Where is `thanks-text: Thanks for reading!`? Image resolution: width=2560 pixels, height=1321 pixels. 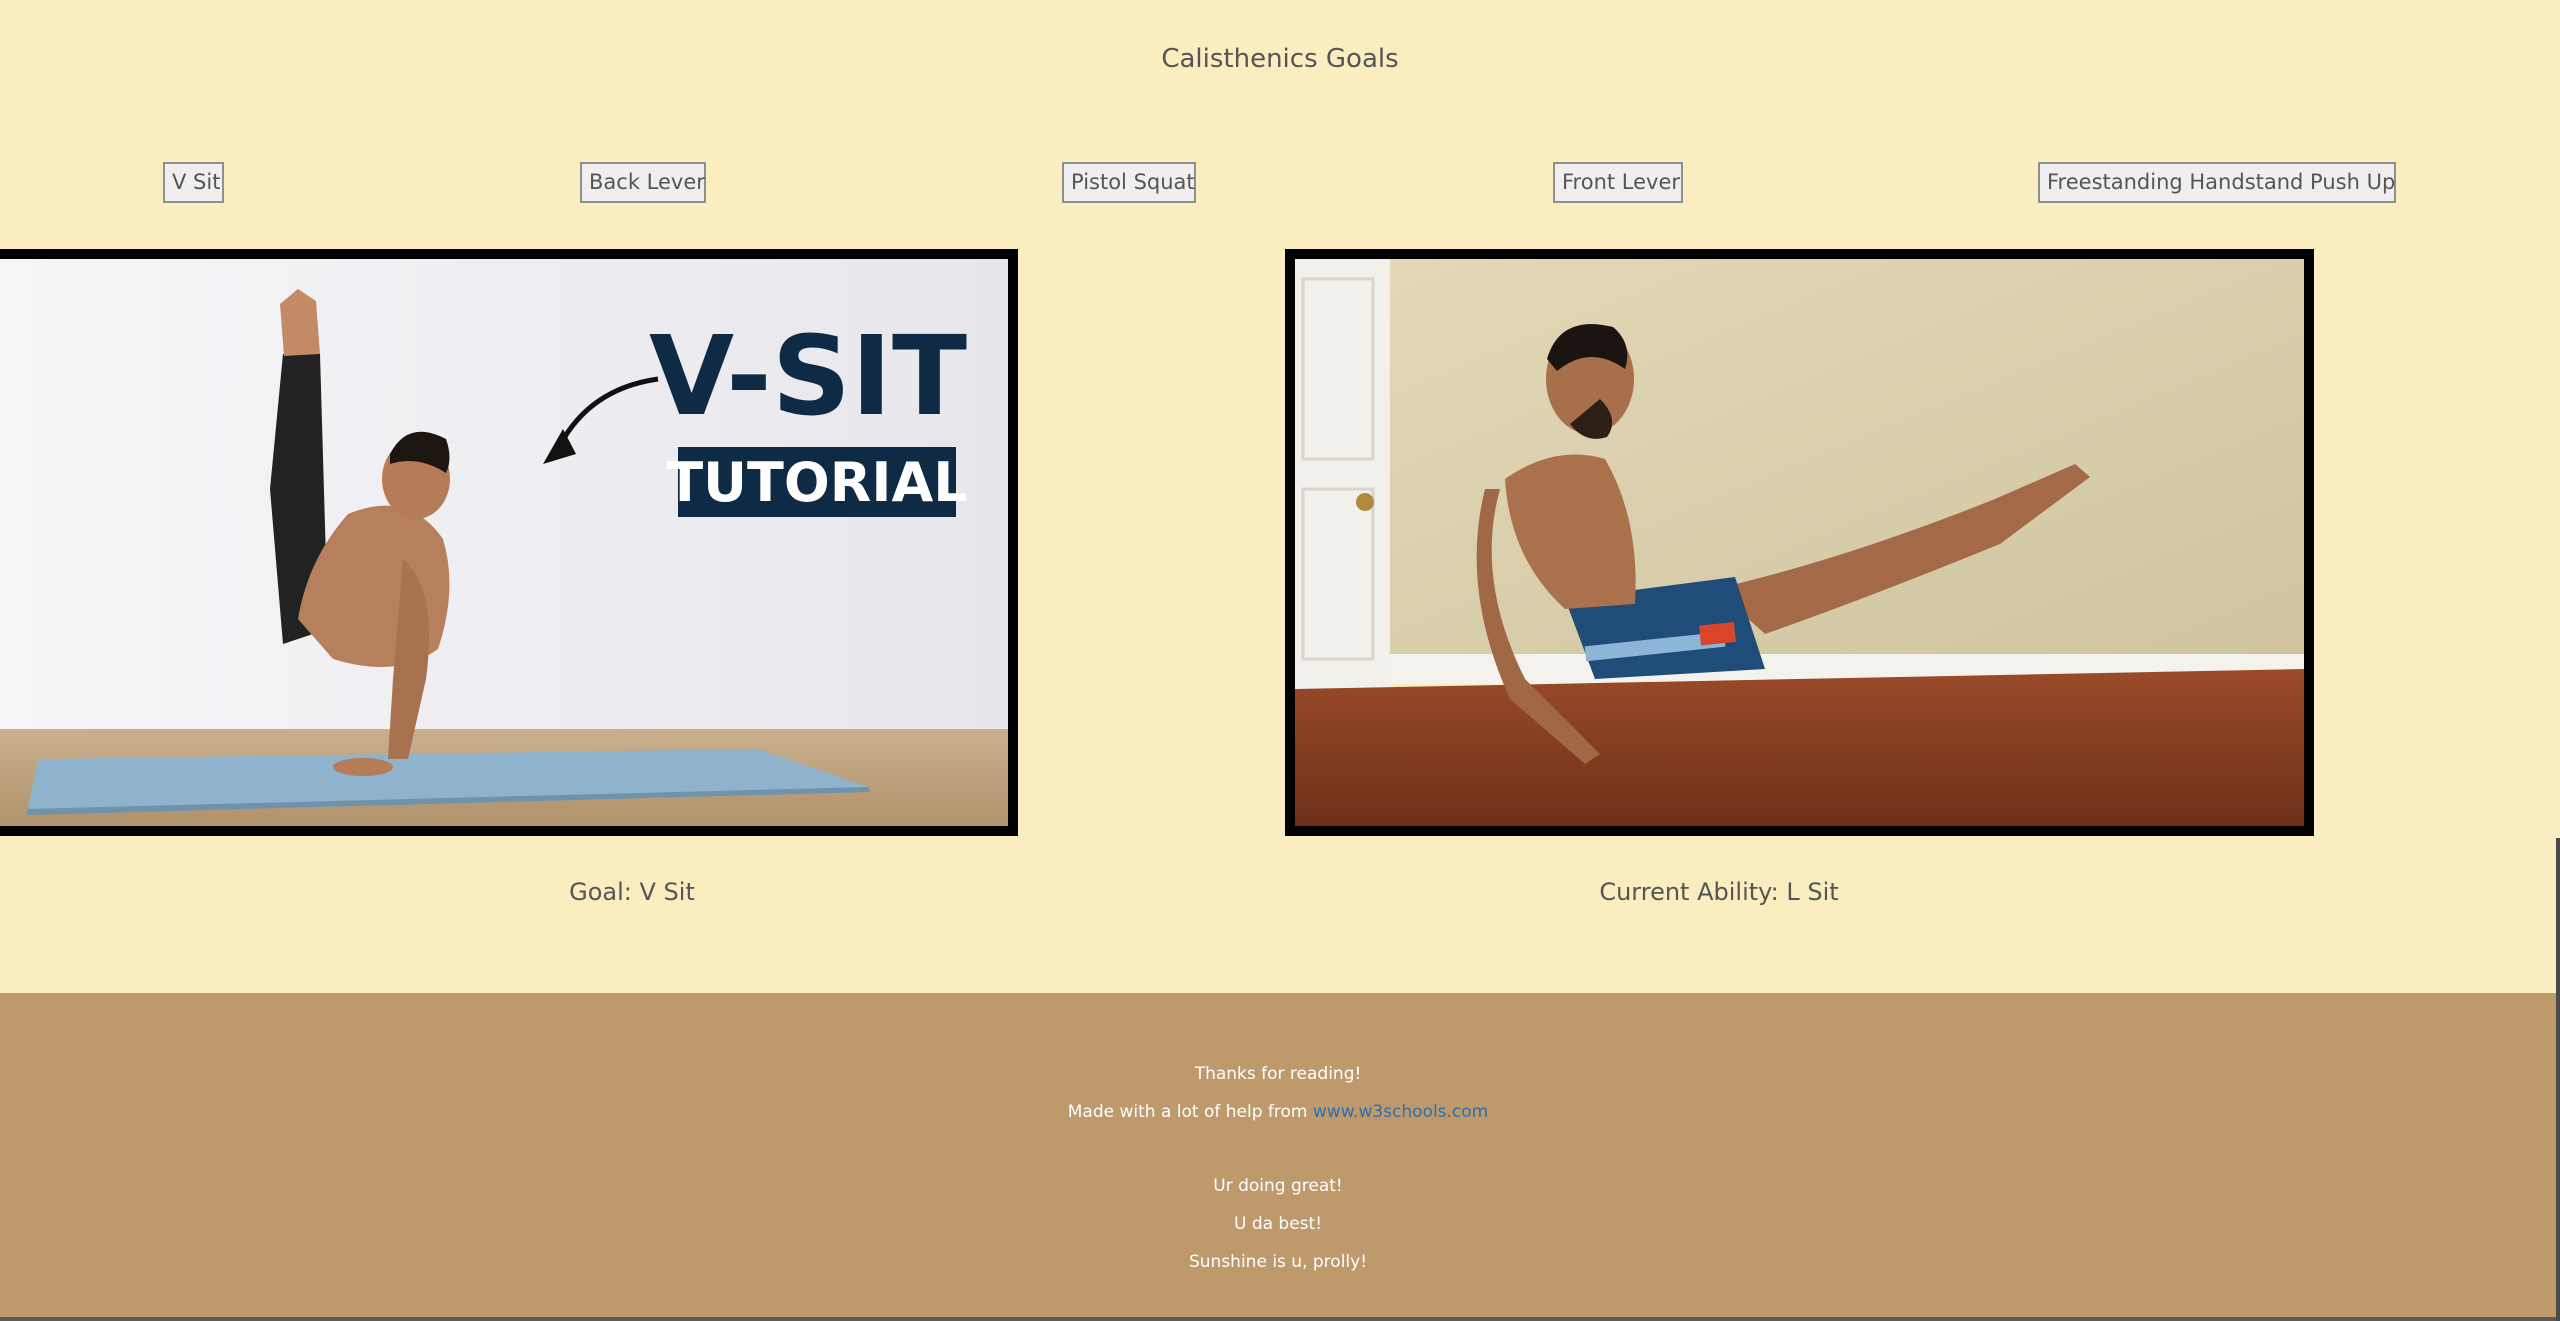 thanks-text: Thanks for reading! is located at coordinates (1278, 1074).